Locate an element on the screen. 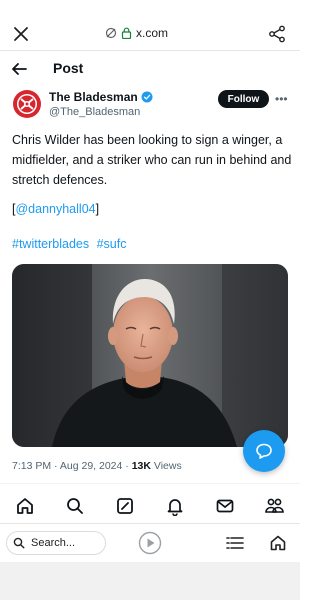  hashtag-link: #sufc is located at coordinates (112, 244).